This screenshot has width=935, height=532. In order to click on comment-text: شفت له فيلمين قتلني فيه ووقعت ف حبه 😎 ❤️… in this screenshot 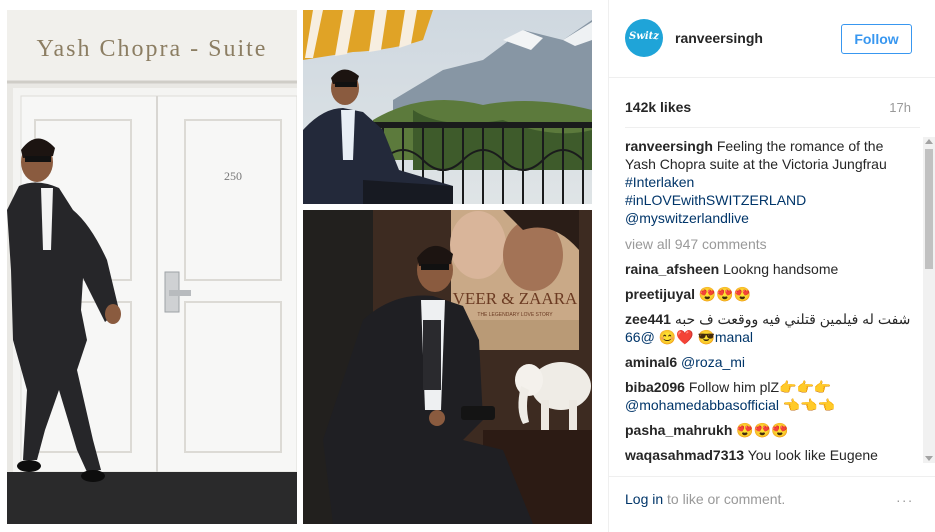, I will do `click(784, 328)`.